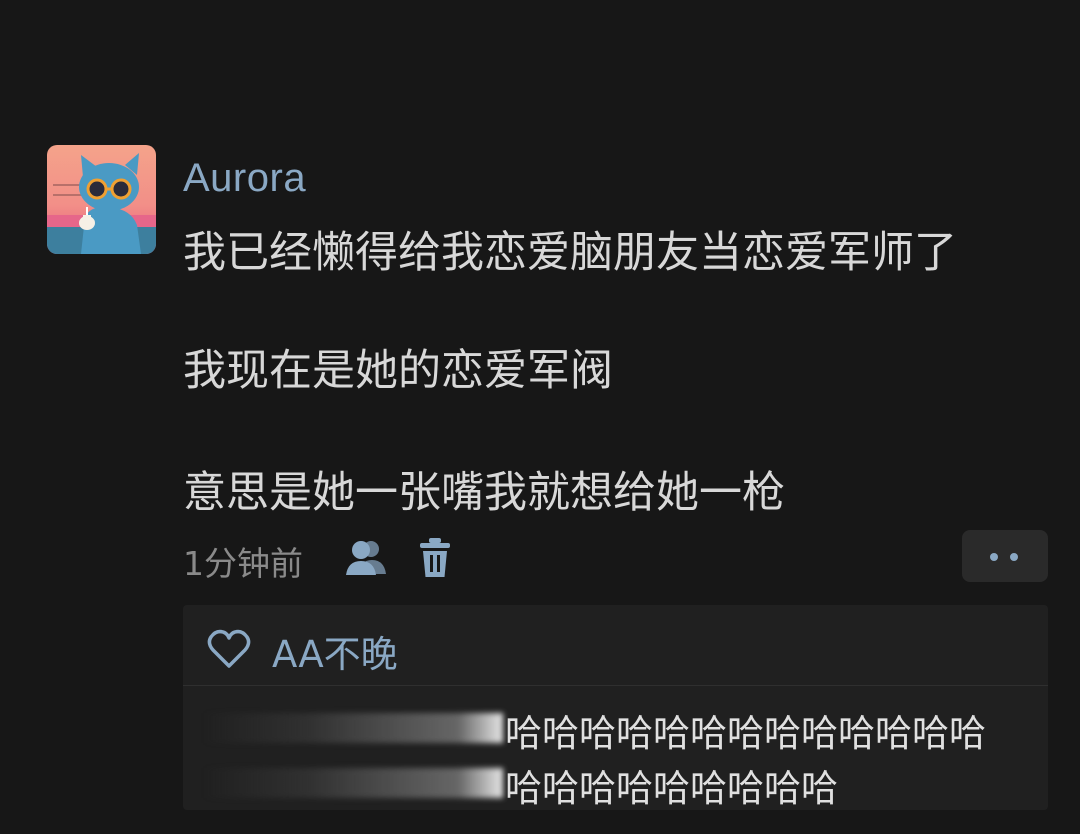  Describe the element at coordinates (243, 563) in the screenshot. I see `post-timestamp: 1分钟前` at that location.